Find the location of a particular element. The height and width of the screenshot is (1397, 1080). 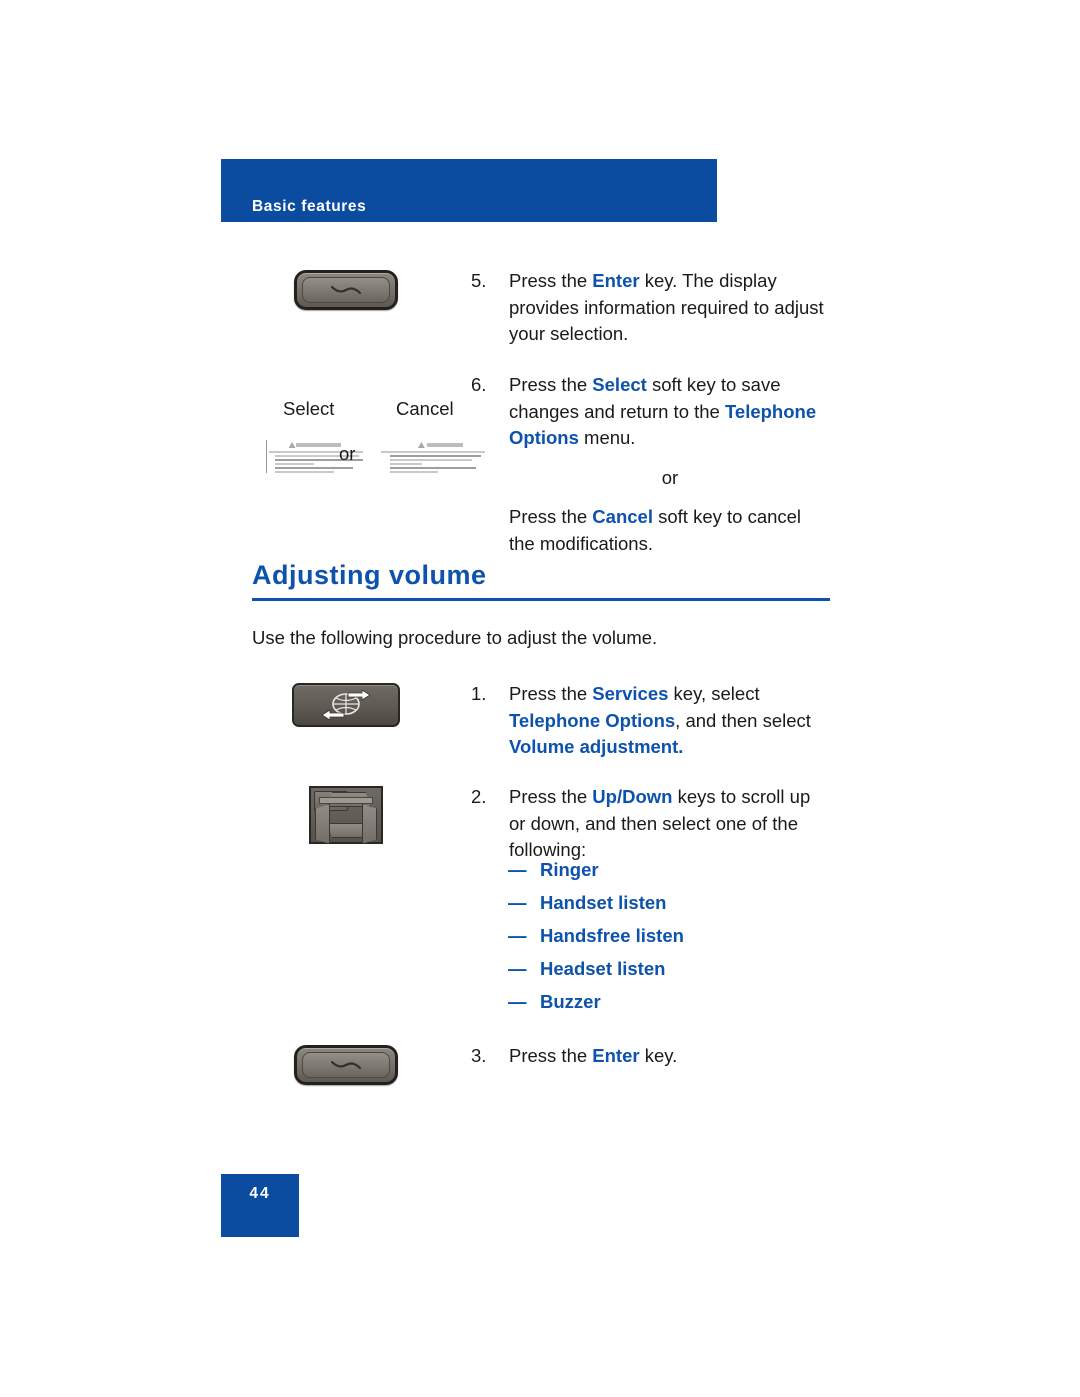

section-heading: Adjusting volume is located at coordinates (369, 575).